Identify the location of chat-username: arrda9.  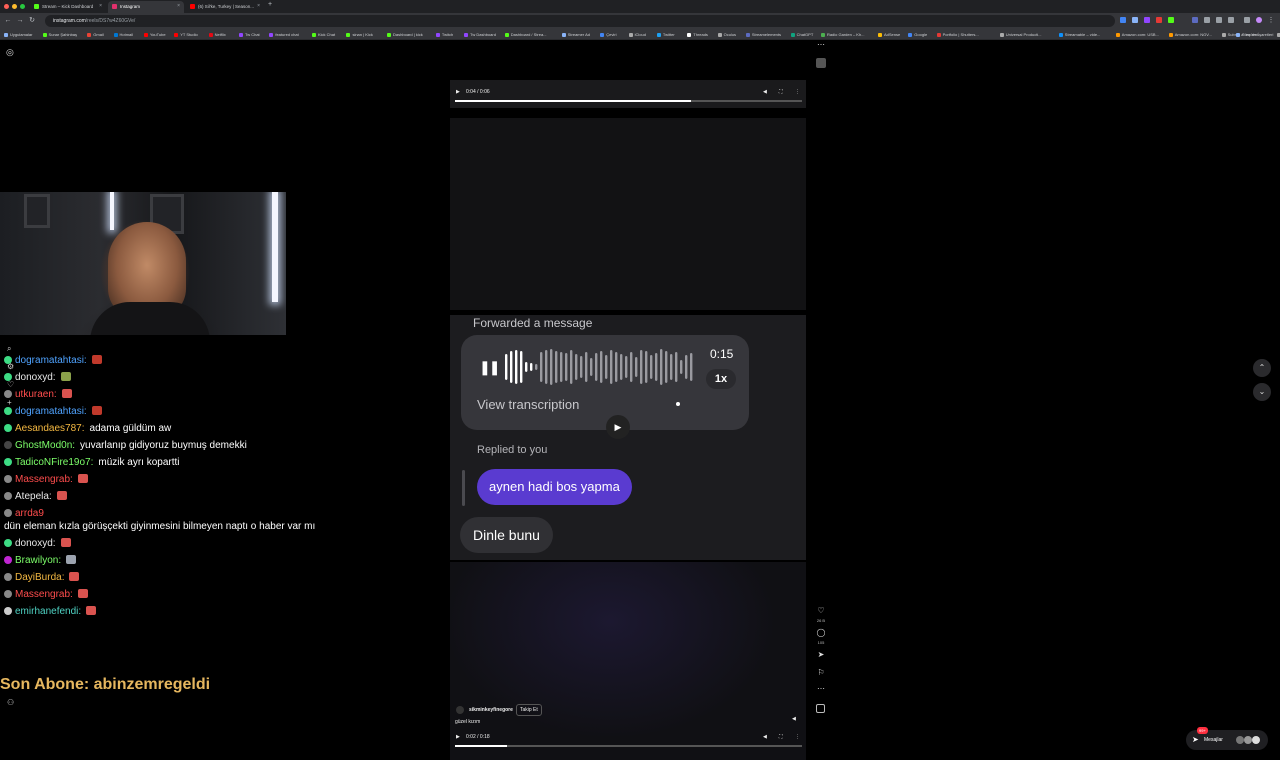
(29, 513).